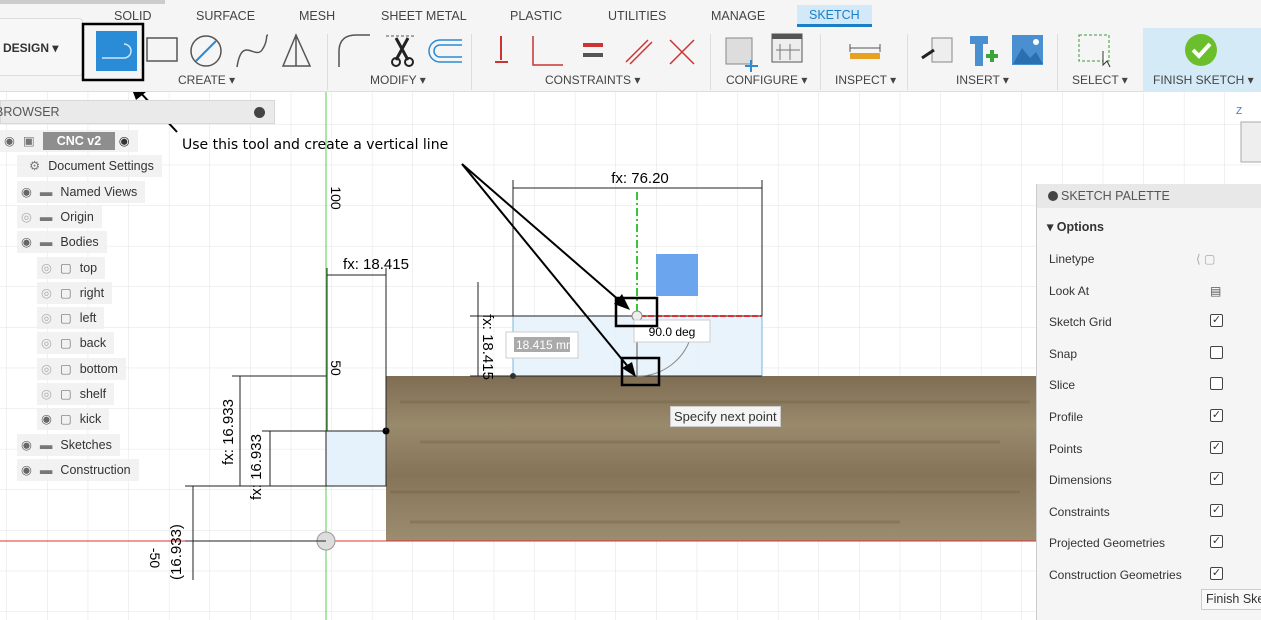  What do you see at coordinates (766, 80) in the screenshot?
I see `configure-menu: CONFIGURE ▾` at bounding box center [766, 80].